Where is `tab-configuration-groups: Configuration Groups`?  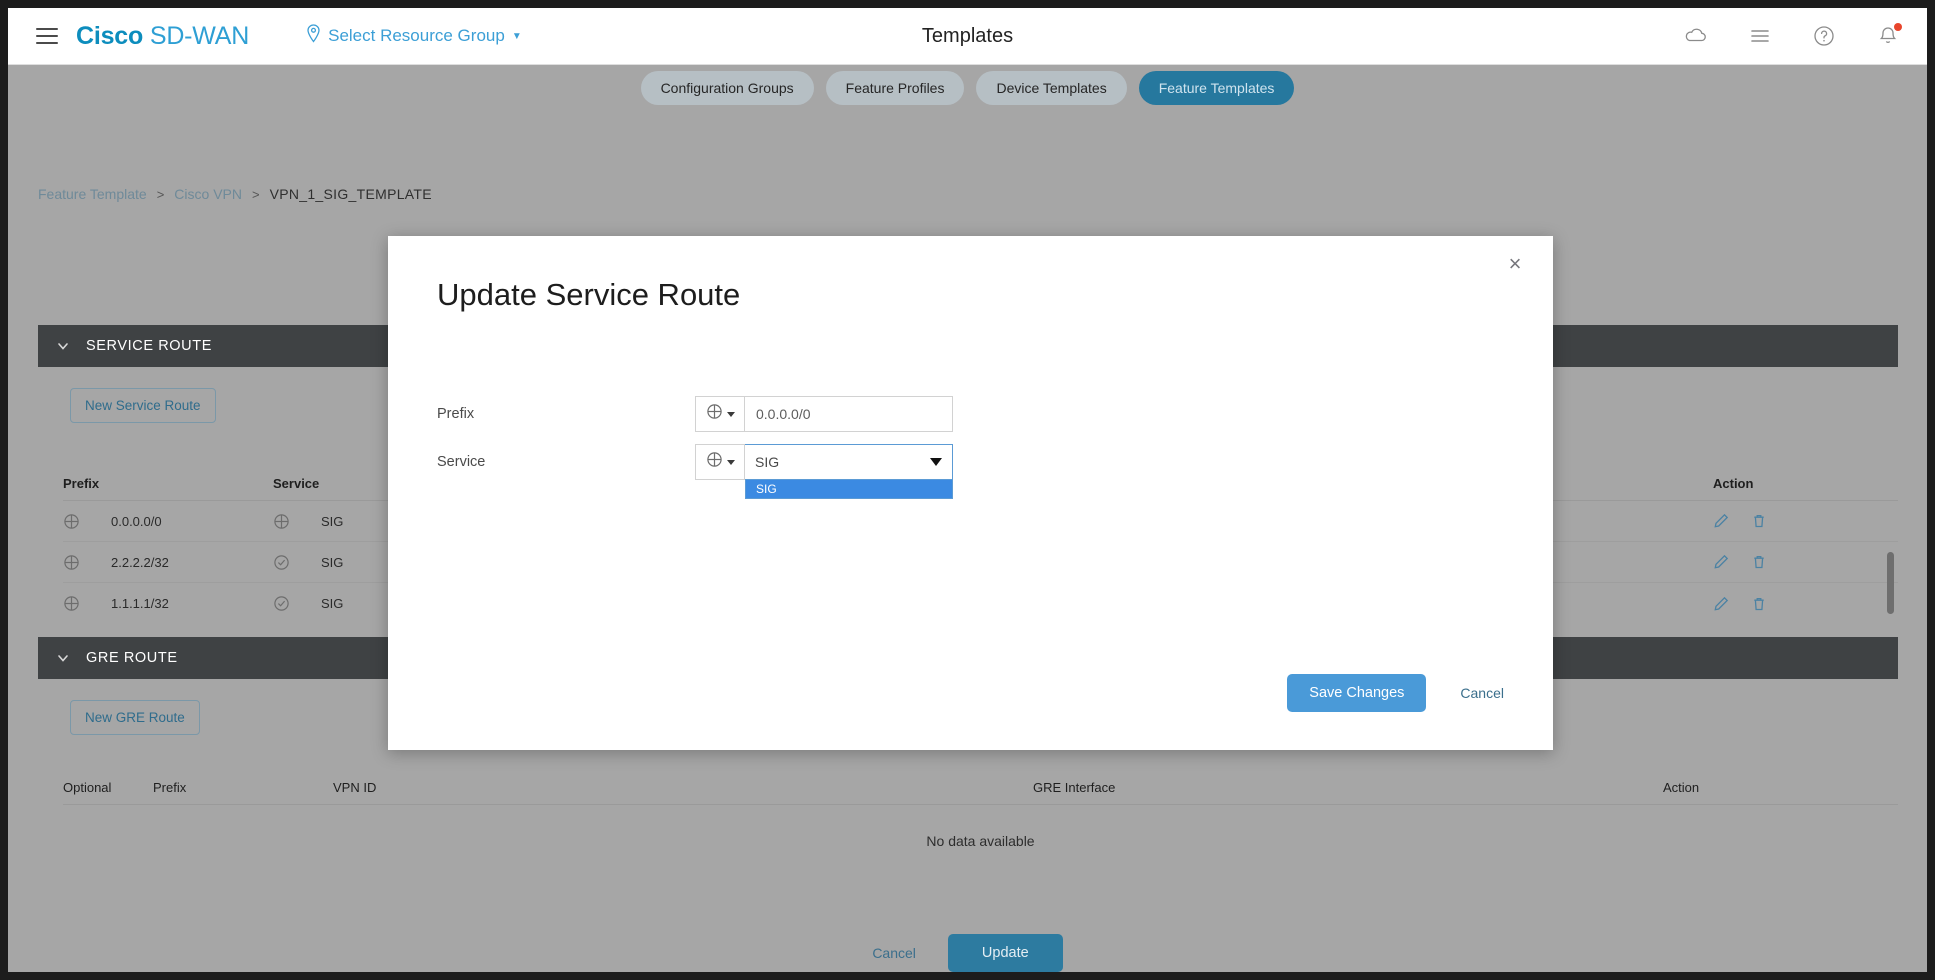 tab-configuration-groups: Configuration Groups is located at coordinates (727, 88).